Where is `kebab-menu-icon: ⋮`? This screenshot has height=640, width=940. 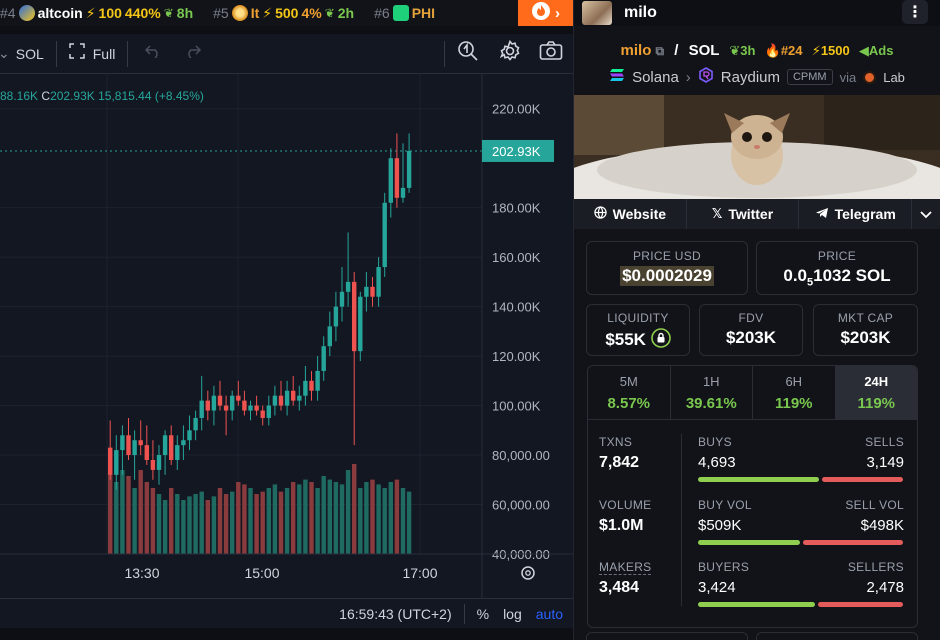
kebab-menu-icon: ⋮ is located at coordinates (915, 12).